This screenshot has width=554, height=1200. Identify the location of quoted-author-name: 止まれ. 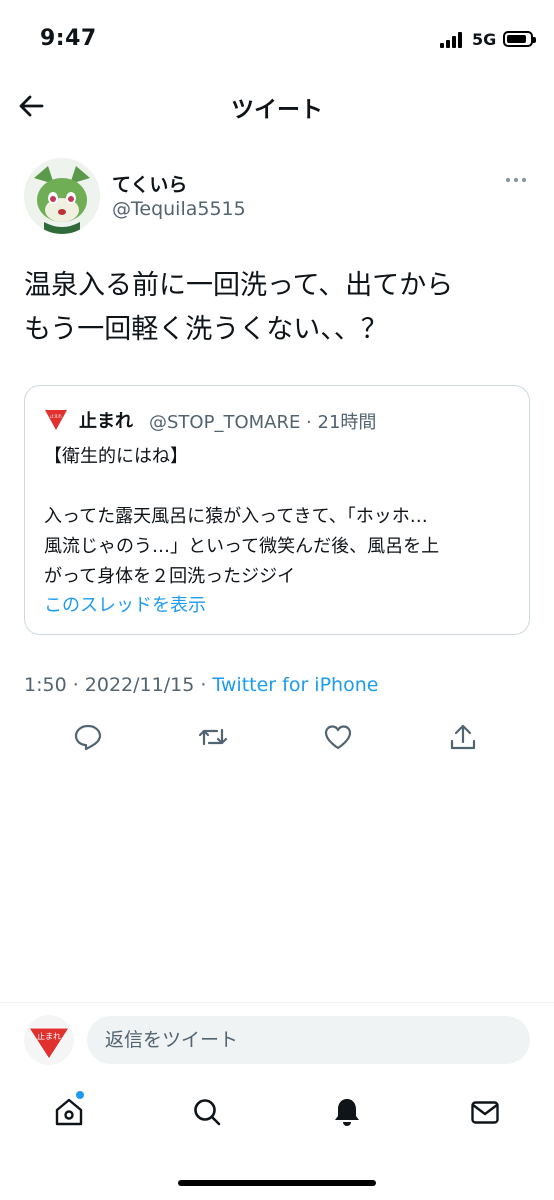
(106, 421).